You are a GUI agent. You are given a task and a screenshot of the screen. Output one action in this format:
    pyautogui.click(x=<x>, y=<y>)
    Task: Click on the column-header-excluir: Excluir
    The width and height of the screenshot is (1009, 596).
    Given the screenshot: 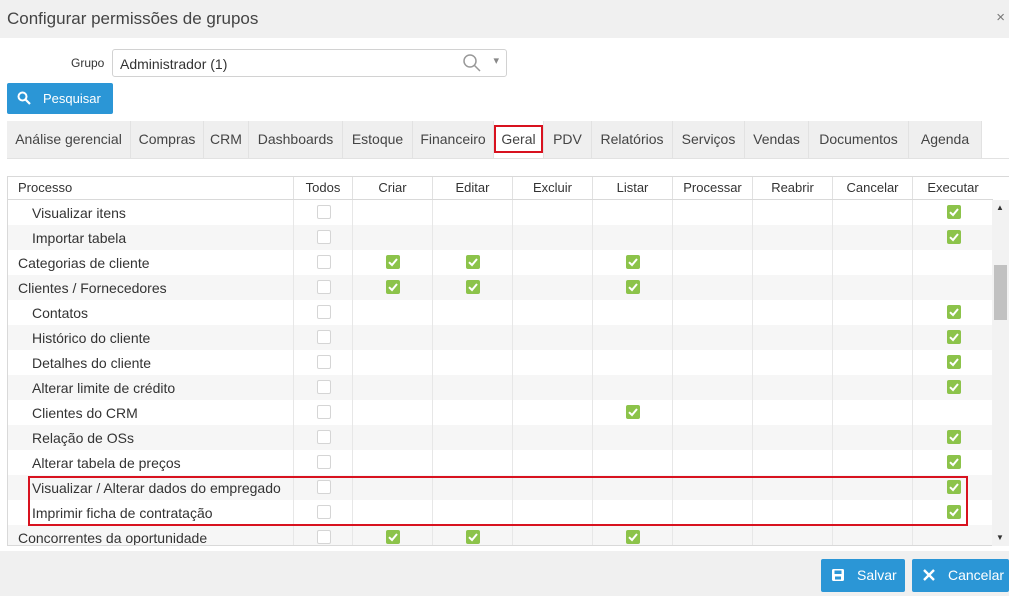 What is the action you would take?
    pyautogui.click(x=552, y=188)
    